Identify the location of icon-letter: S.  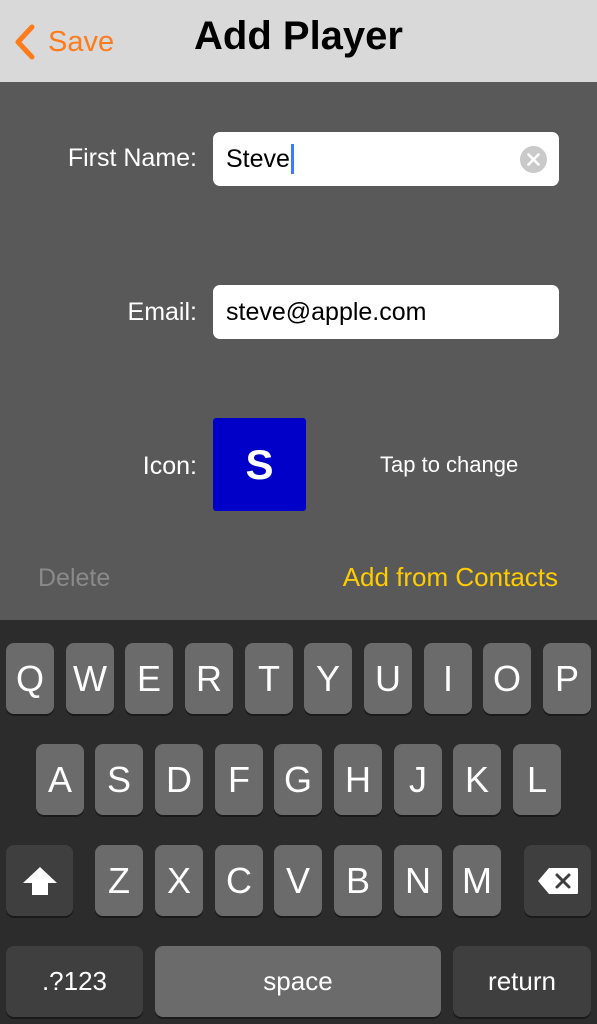
(259, 464).